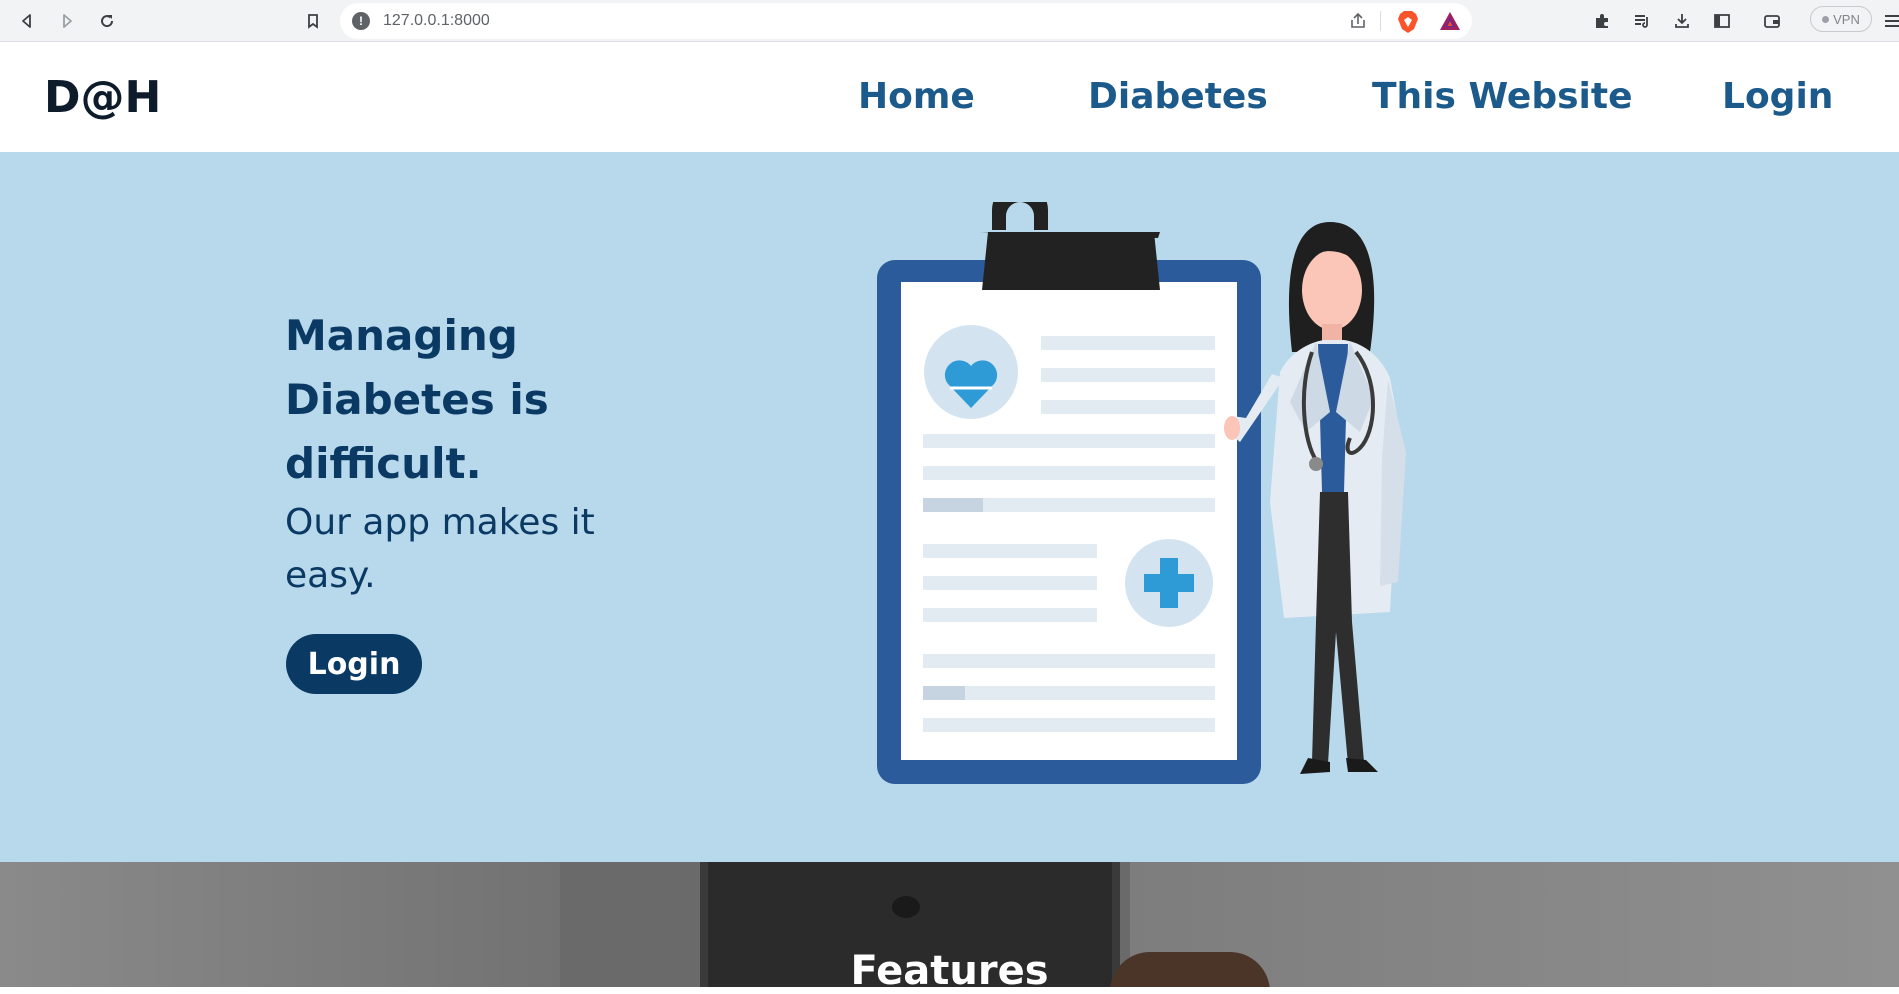  What do you see at coordinates (1450, 21) in the screenshot?
I see `rewards-icon` at bounding box center [1450, 21].